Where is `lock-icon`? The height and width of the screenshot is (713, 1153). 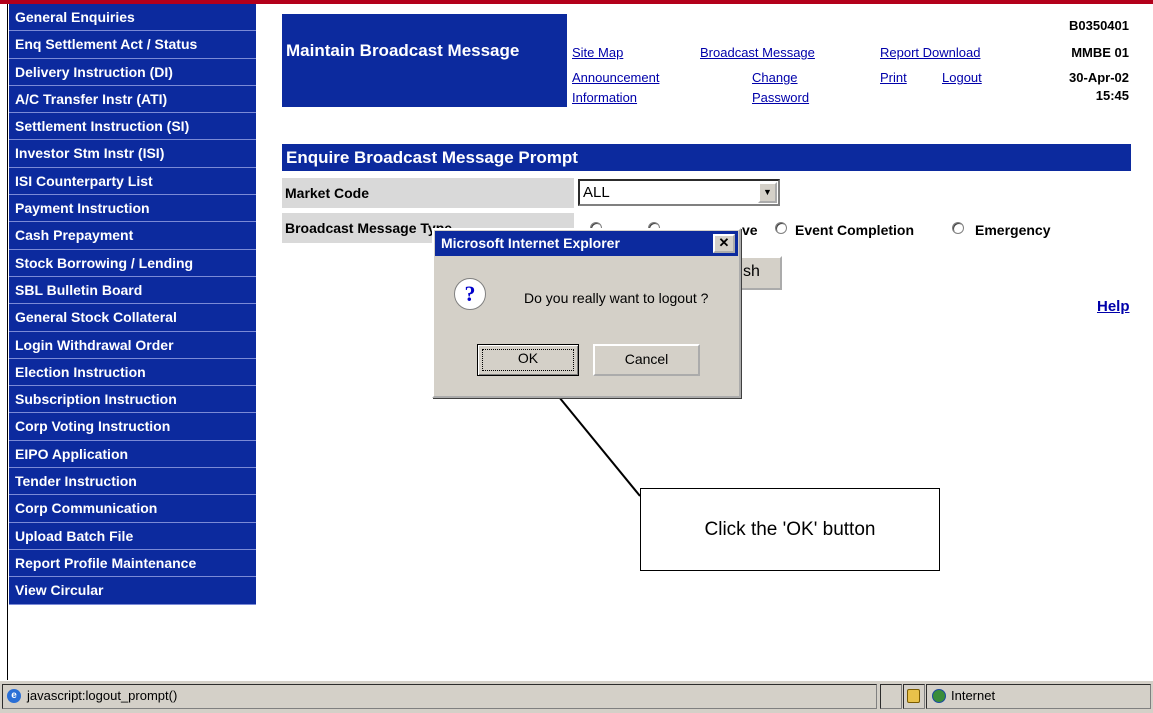 lock-icon is located at coordinates (913, 696).